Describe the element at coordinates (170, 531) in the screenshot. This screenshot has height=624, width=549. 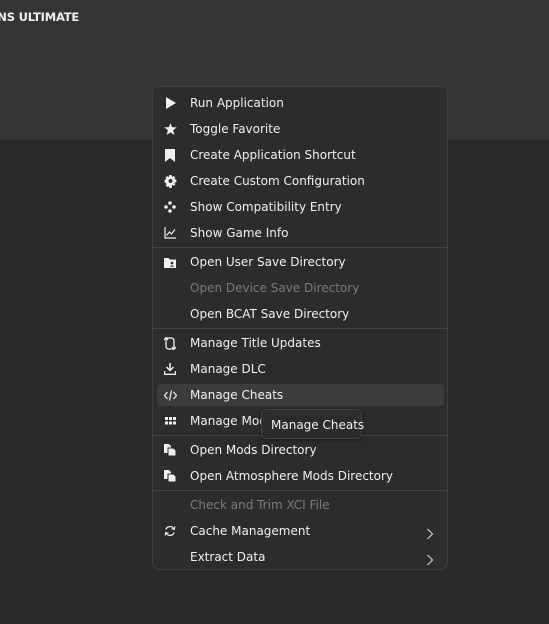
I see `refresh-icon` at that location.